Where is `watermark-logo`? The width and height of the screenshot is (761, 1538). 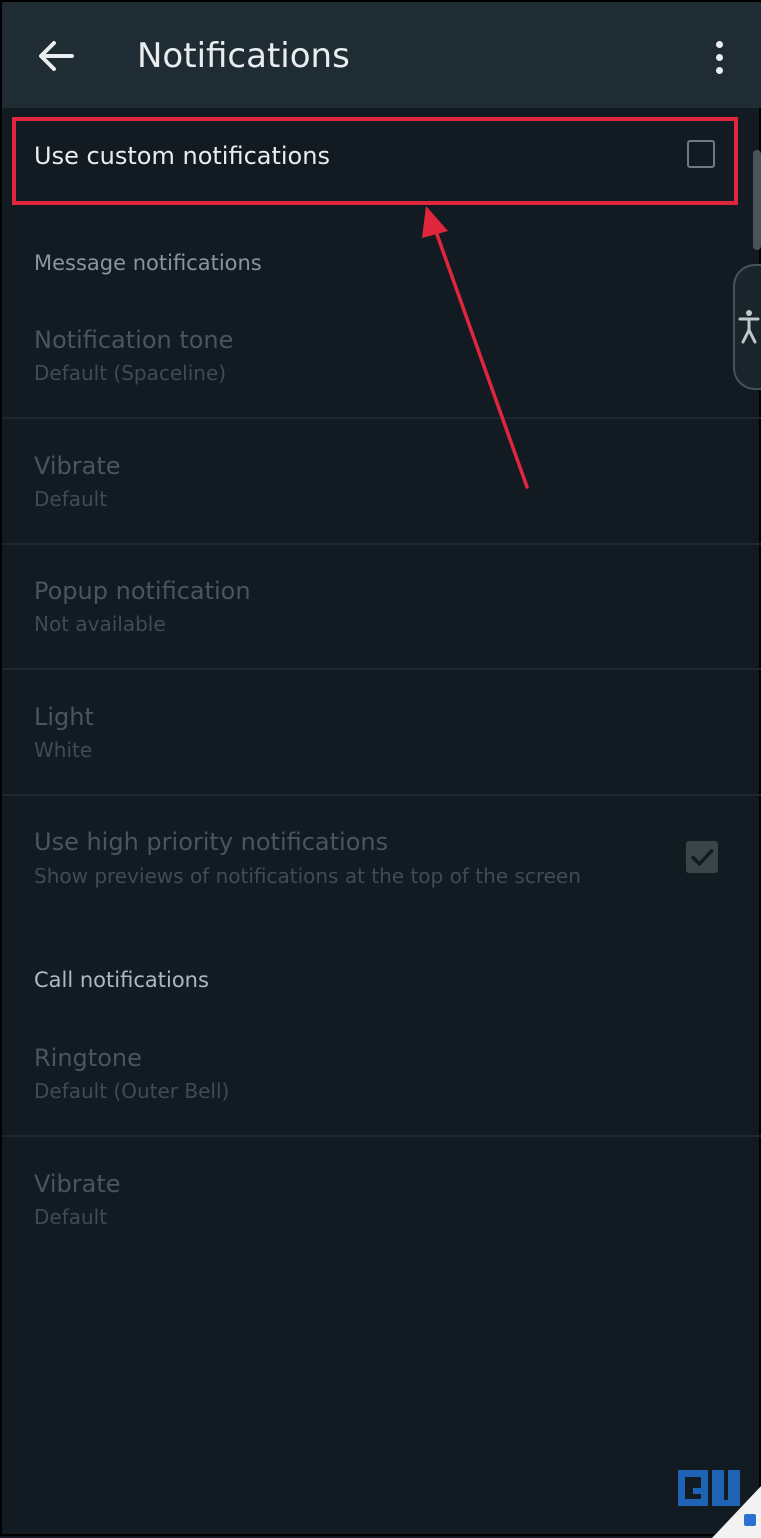
watermark-logo is located at coordinates (719, 1504).